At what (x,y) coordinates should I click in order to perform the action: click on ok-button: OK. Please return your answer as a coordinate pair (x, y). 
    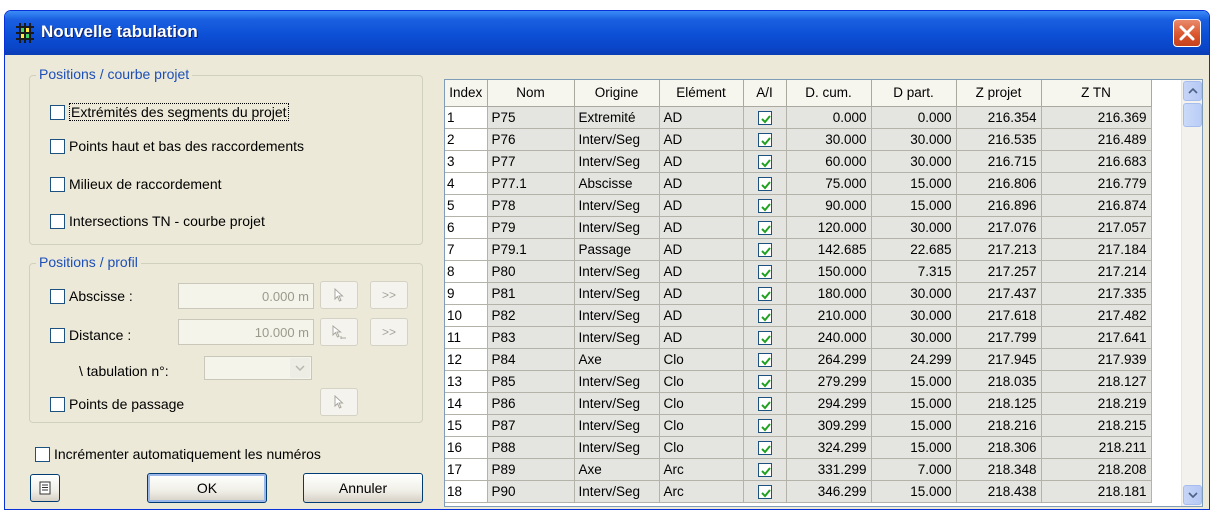
    Looking at the image, I should click on (207, 488).